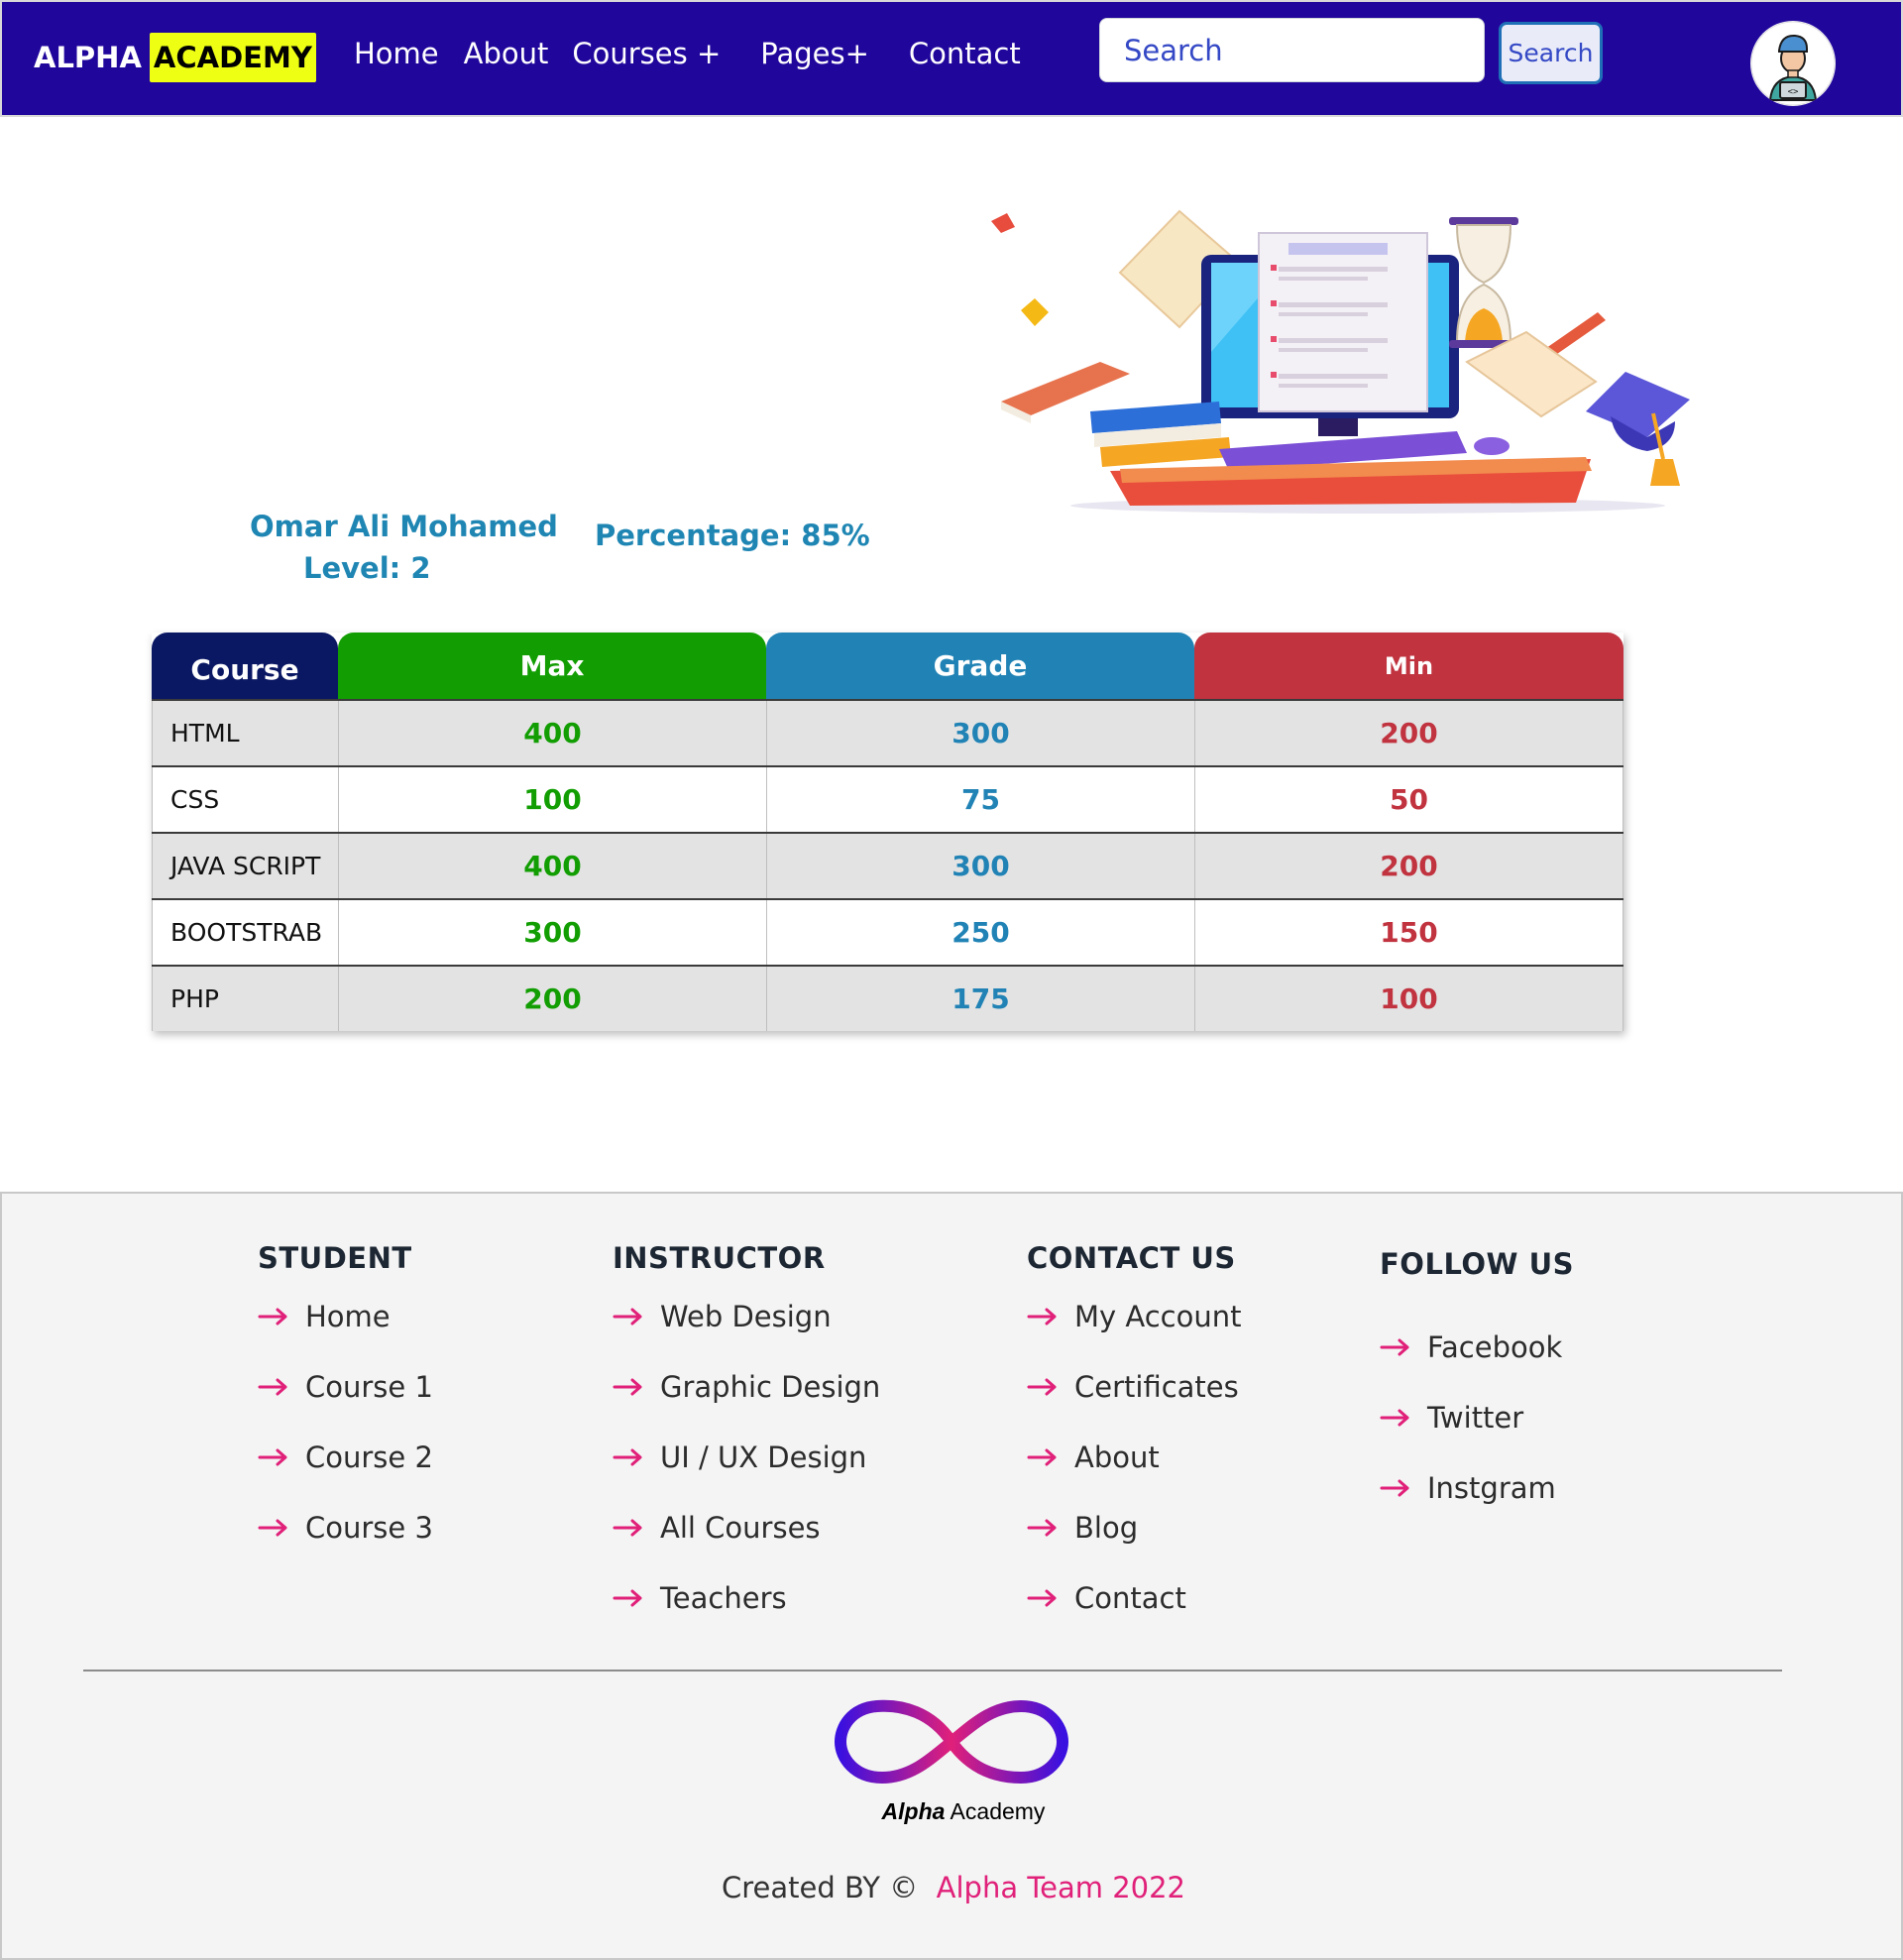 This screenshot has width=1903, height=1960. Describe the element at coordinates (965, 53) in the screenshot. I see `nav-link-contact: Contact` at that location.